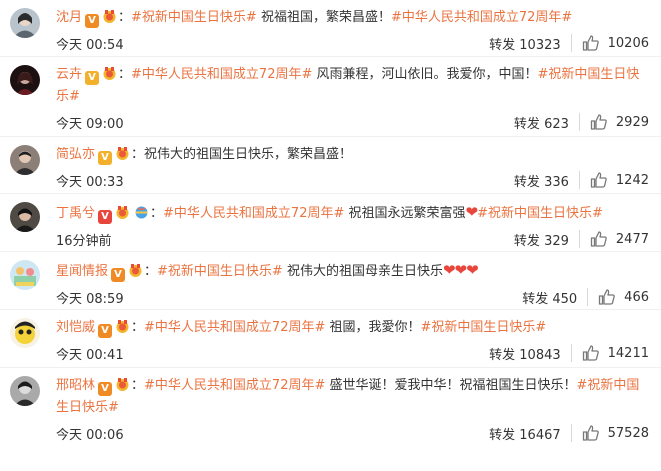 This screenshot has height=471, width=661. I want to click on like-count: 14211, so click(628, 353).